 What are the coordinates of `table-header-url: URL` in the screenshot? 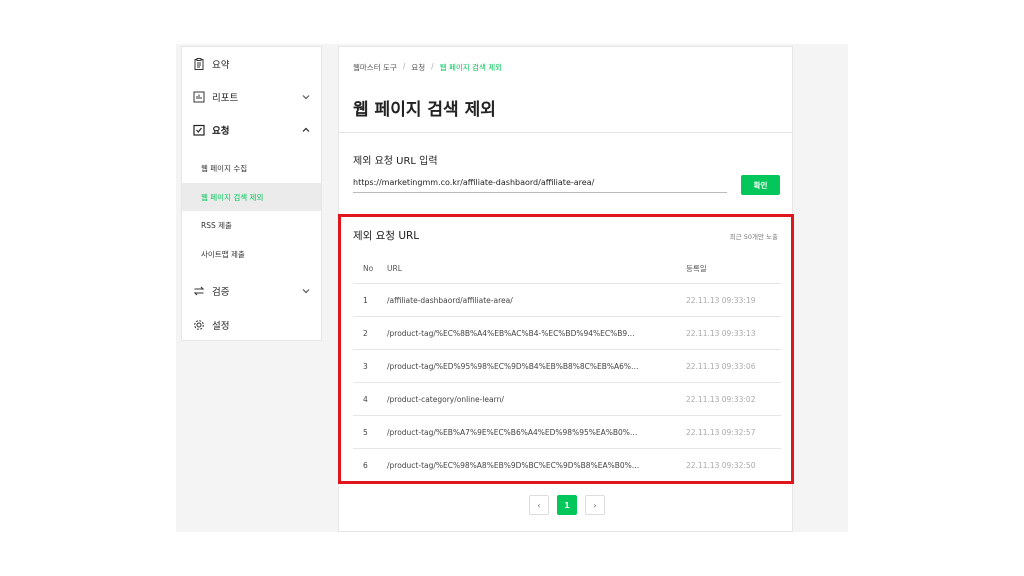 It's located at (394, 268).